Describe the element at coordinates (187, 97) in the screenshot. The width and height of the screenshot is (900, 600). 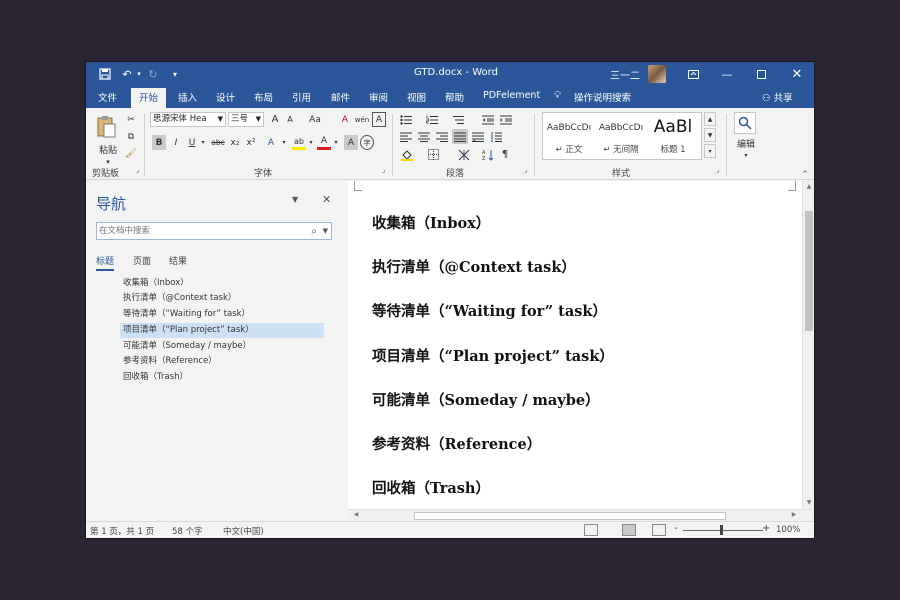
I see `tab-insert: 插入` at that location.